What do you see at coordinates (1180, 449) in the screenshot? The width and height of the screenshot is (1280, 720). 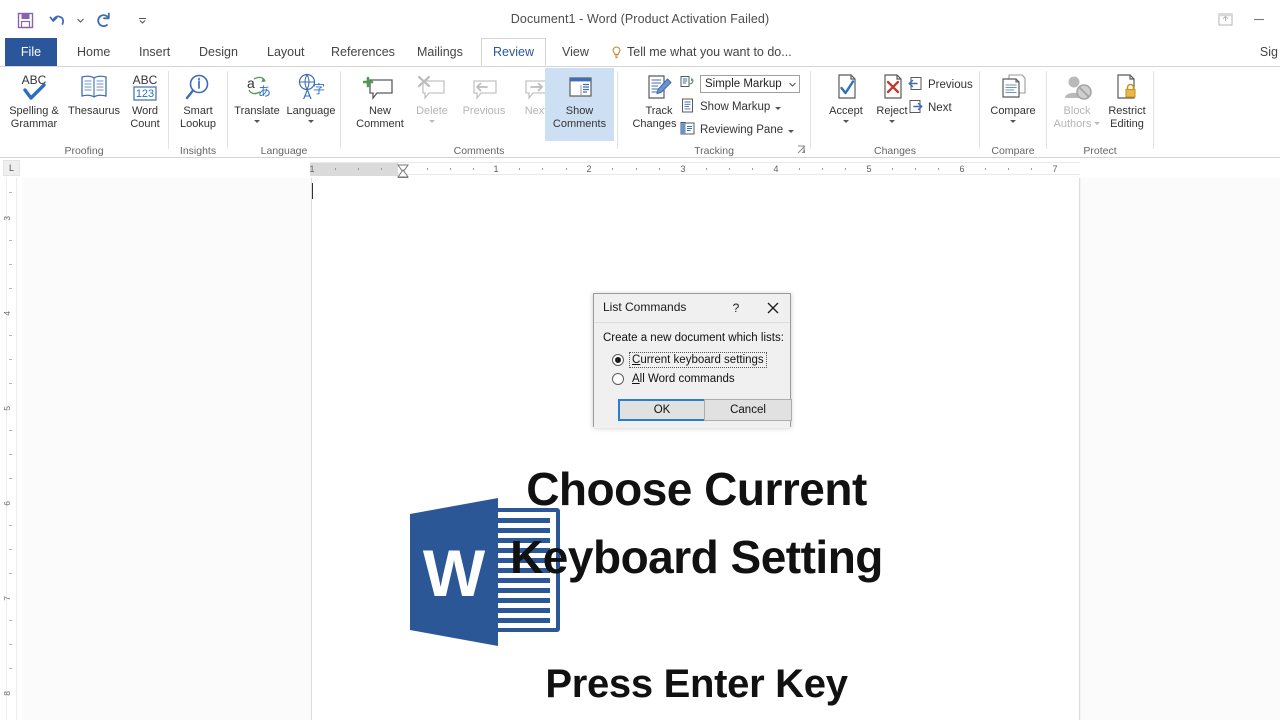 I see `right-gutter` at bounding box center [1180, 449].